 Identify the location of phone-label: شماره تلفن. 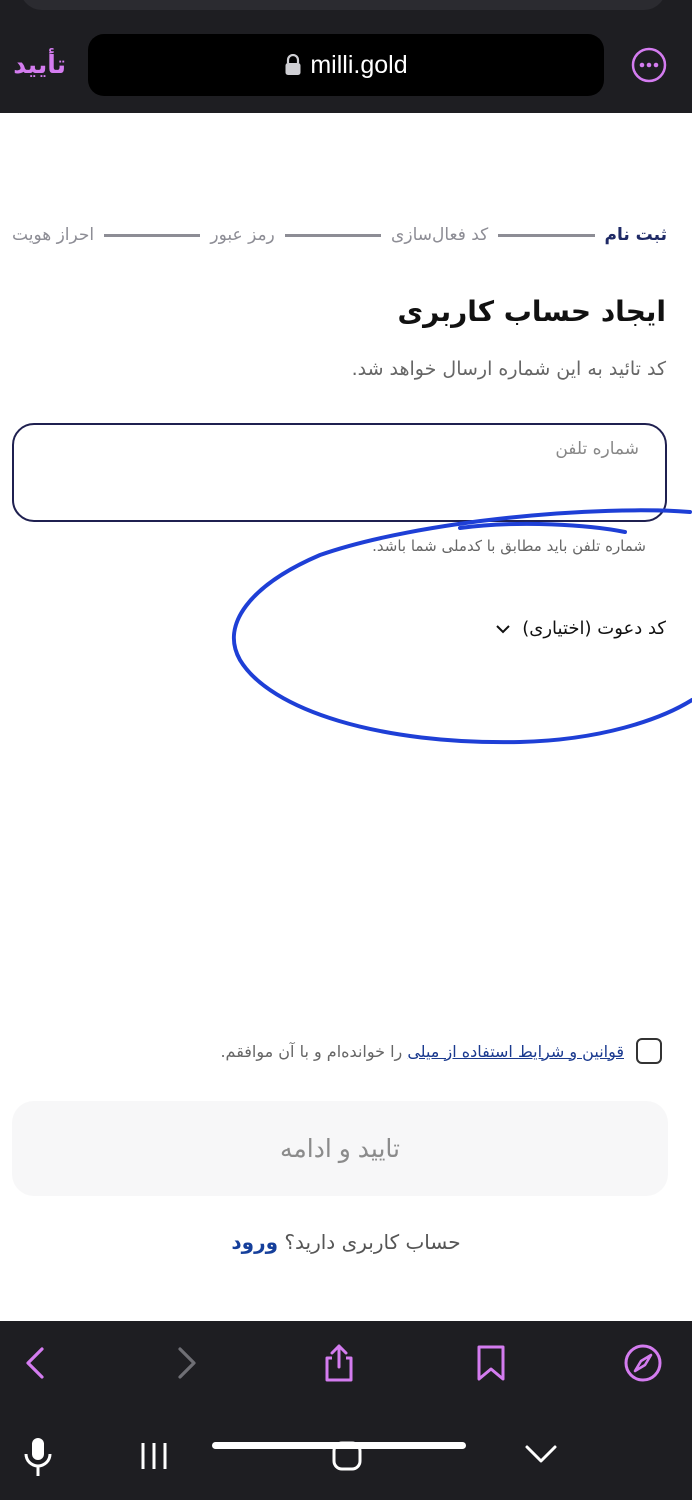
(597, 449).